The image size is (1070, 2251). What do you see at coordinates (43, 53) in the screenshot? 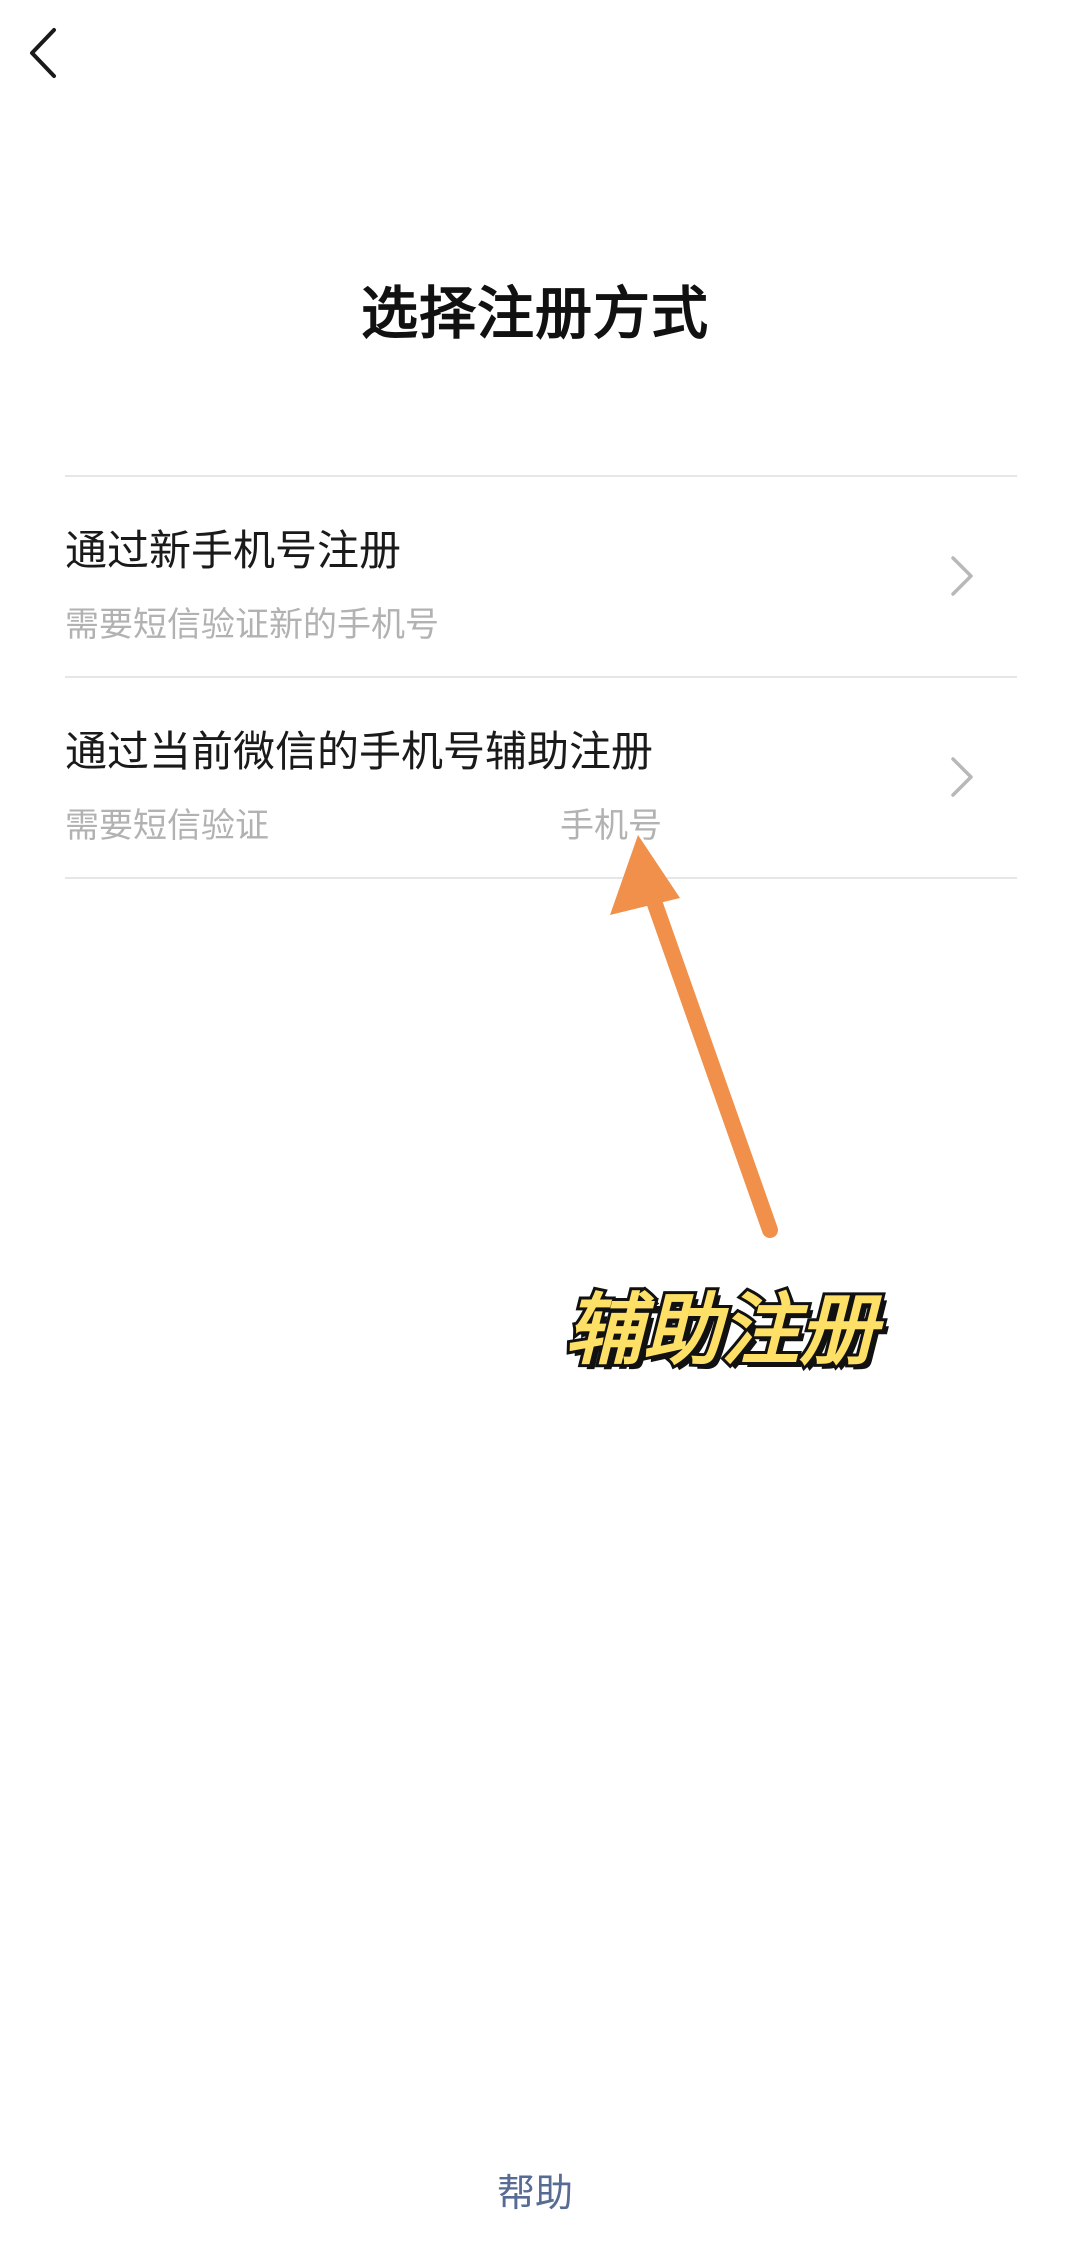
I see `chevron-left-icon` at bounding box center [43, 53].